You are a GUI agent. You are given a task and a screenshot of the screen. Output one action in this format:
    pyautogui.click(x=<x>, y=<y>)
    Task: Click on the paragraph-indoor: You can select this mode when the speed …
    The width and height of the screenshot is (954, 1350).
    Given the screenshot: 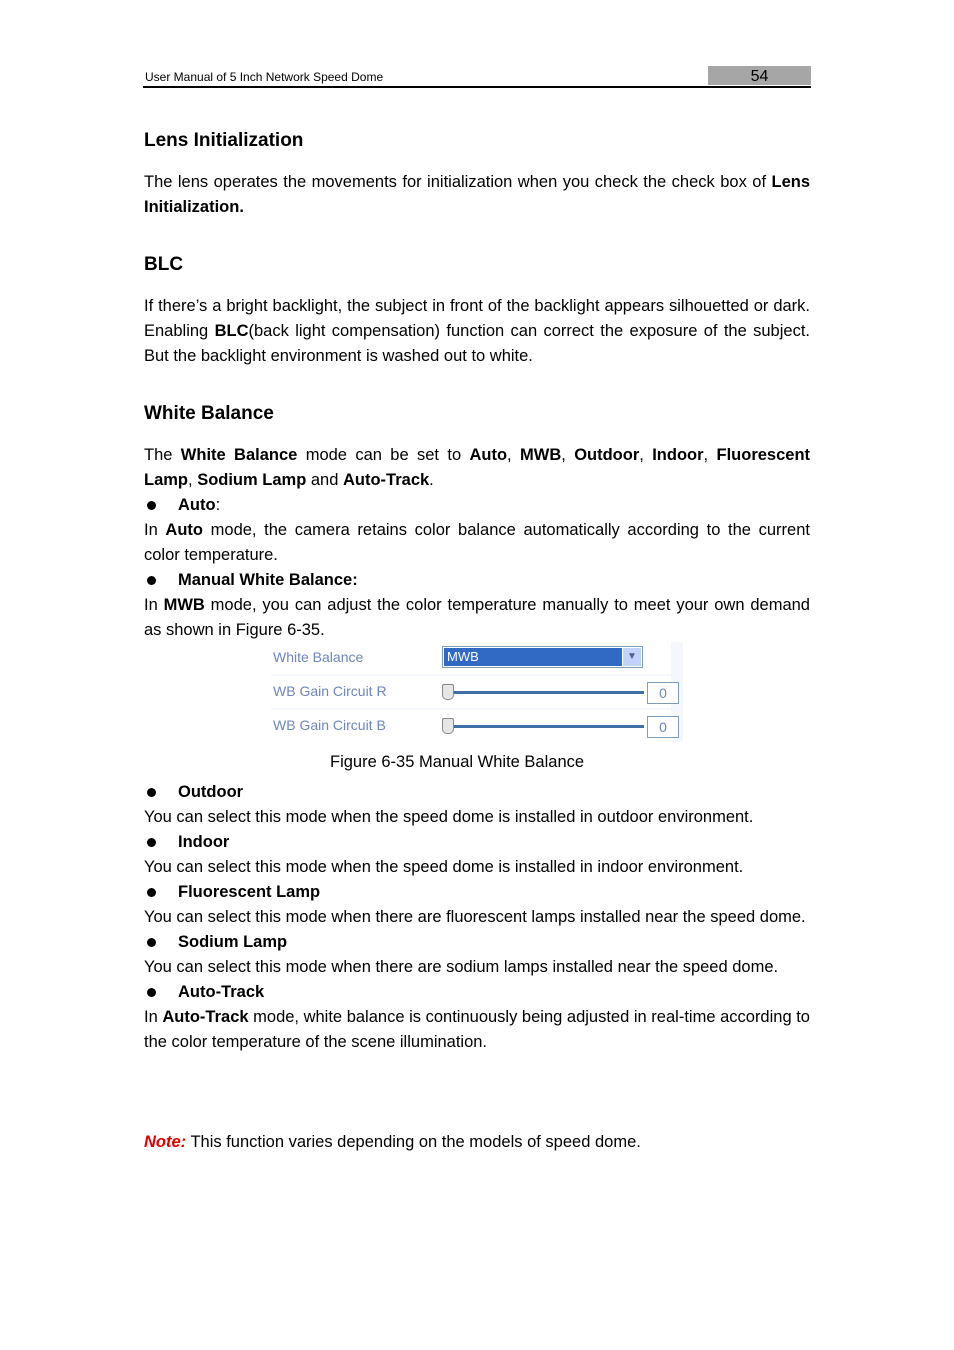 What is the action you would take?
    pyautogui.click(x=444, y=867)
    